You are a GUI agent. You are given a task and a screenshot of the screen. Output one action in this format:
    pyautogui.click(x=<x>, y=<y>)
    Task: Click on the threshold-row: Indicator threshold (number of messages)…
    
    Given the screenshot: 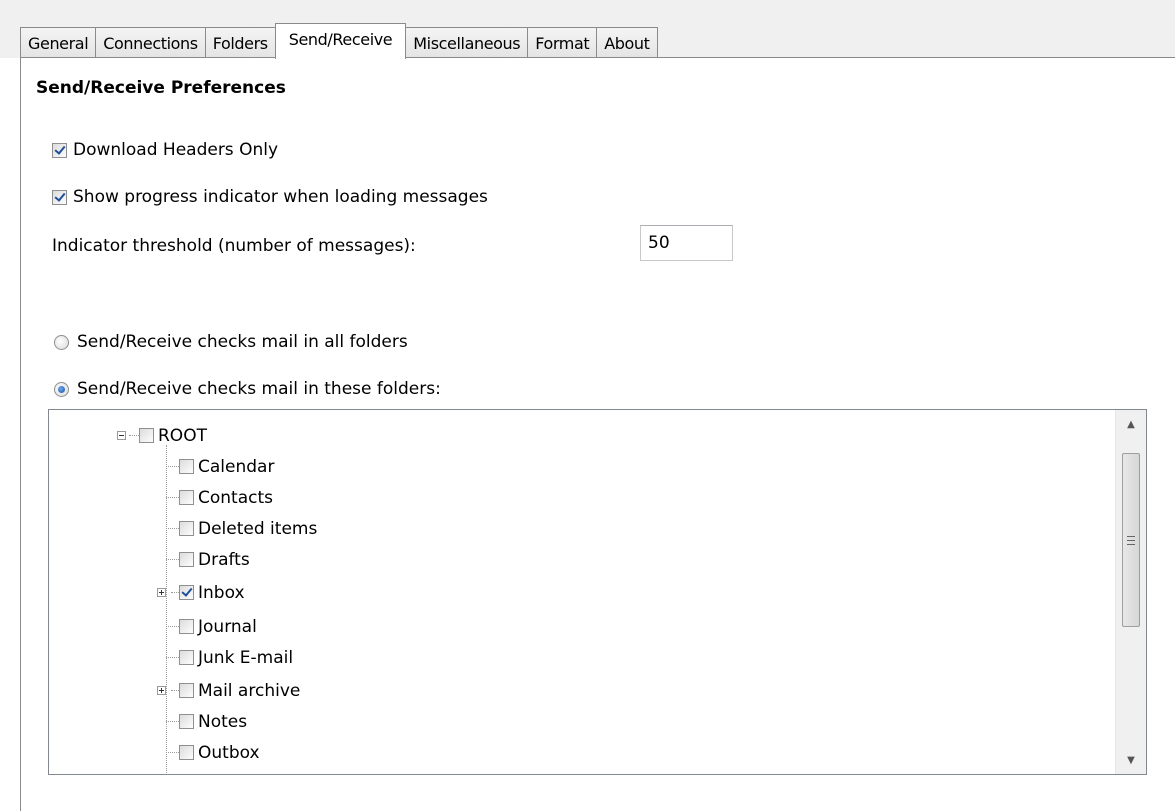 What is the action you would take?
    pyautogui.click(x=234, y=246)
    